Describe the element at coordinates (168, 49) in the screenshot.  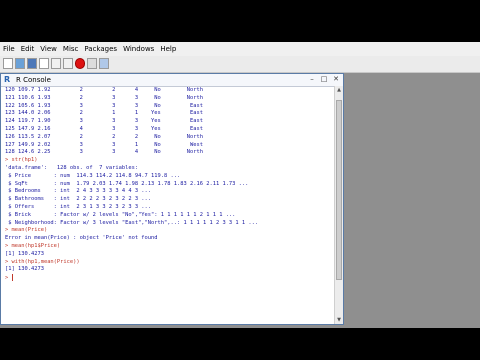
I see `menu-help: Help` at that location.